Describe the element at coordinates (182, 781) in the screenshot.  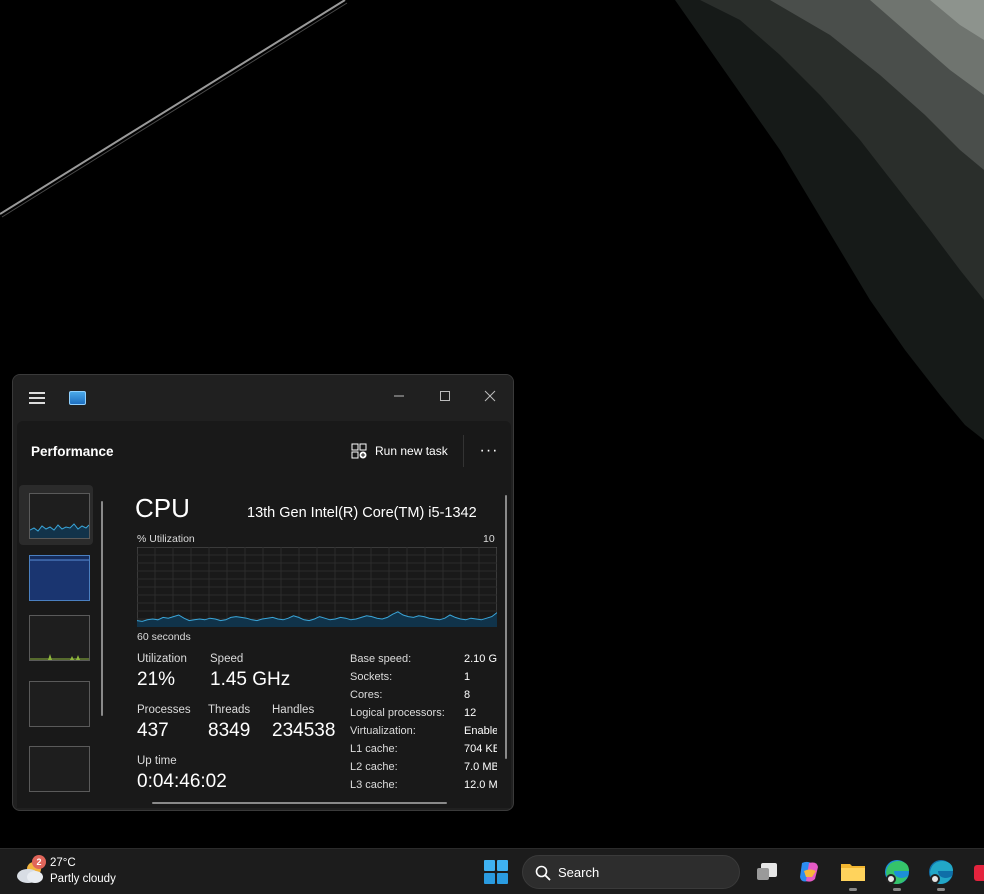
I see `uptime-value: 0:04:46:02` at that location.